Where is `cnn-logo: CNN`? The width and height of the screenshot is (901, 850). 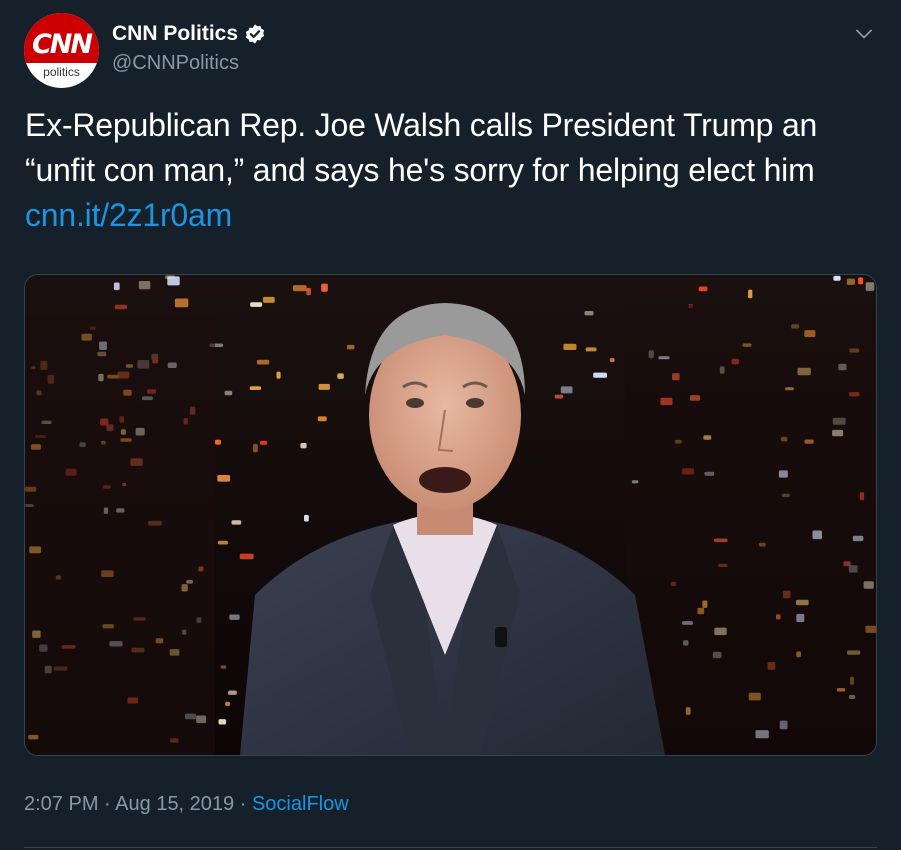
cnn-logo: CNN is located at coordinates (62, 44).